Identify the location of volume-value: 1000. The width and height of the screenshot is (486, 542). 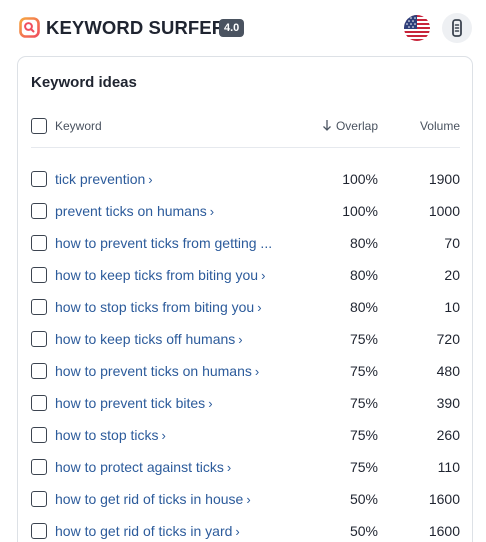
(444, 211).